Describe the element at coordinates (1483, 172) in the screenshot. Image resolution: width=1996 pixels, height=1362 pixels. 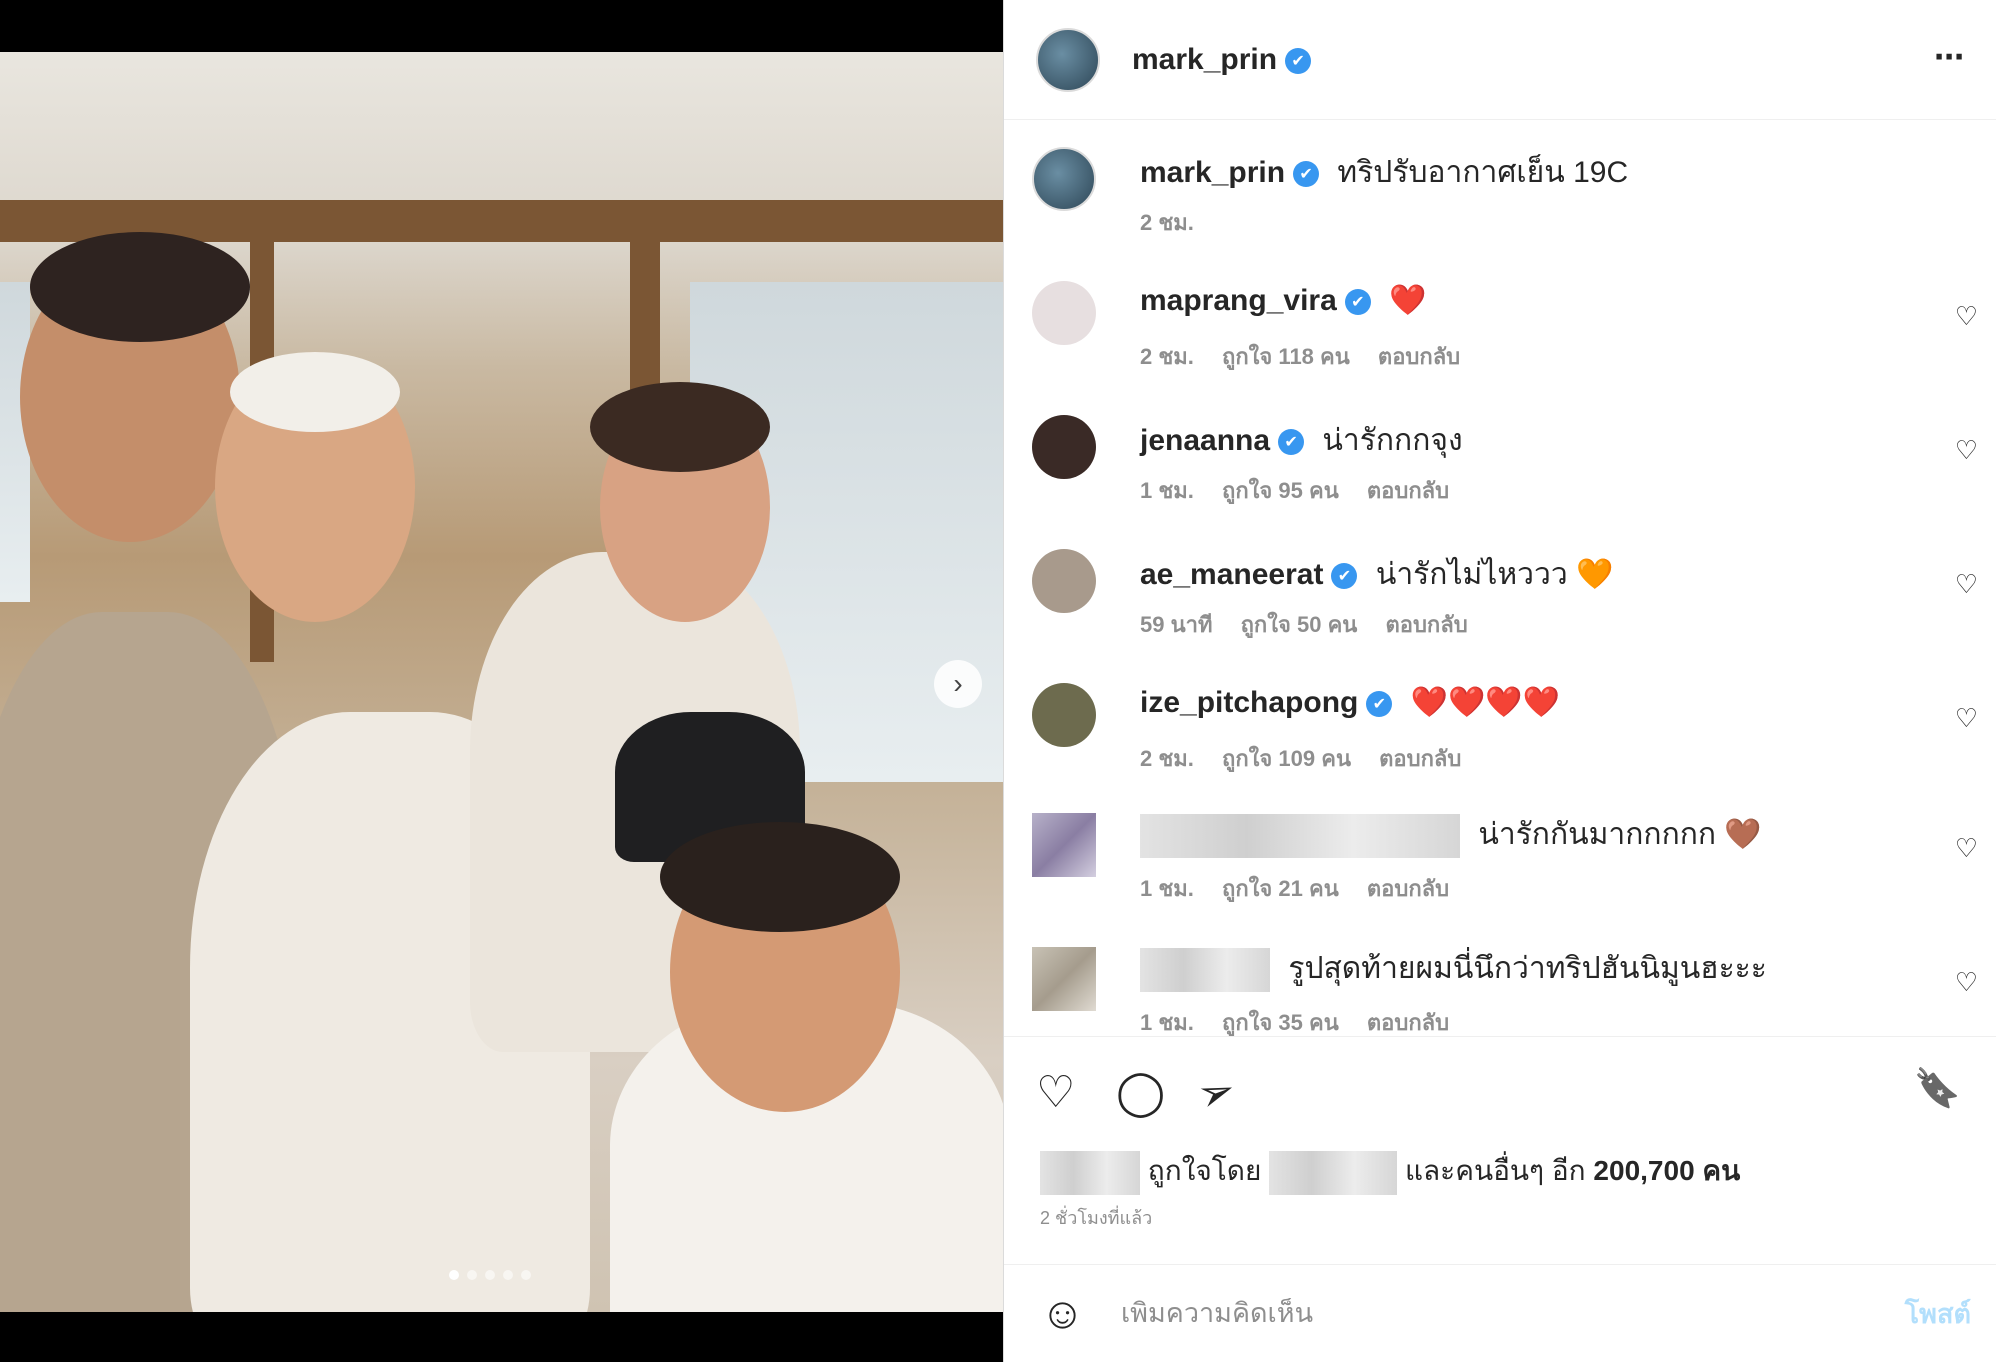
I see `caption-text: ทริปรับอากาศเย็น 19C` at that location.